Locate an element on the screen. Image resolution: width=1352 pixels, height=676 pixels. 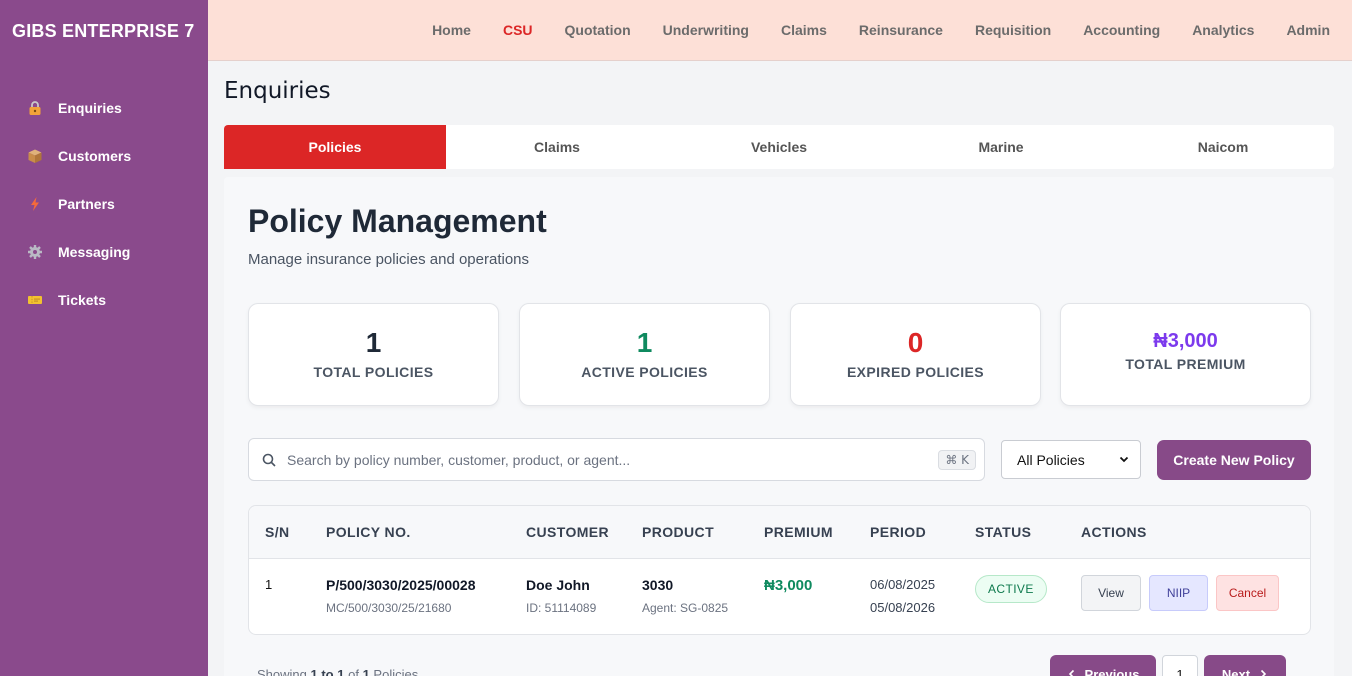
chevron-right-icon is located at coordinates (1263, 671).